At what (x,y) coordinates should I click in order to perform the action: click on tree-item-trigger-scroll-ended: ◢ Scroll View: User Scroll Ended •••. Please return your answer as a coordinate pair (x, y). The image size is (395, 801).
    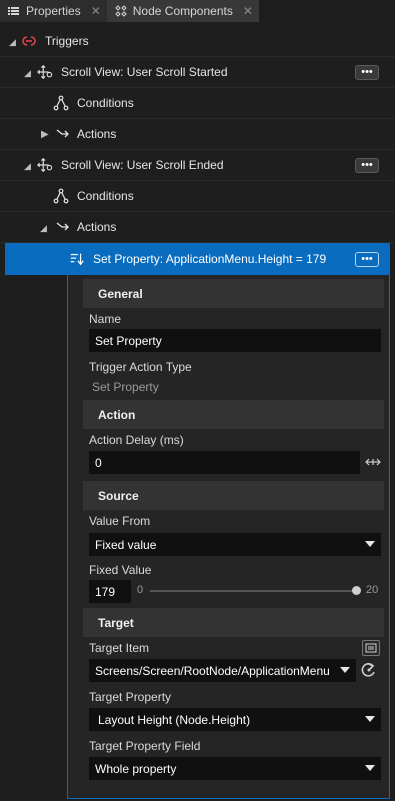
    Looking at the image, I should click on (197, 165).